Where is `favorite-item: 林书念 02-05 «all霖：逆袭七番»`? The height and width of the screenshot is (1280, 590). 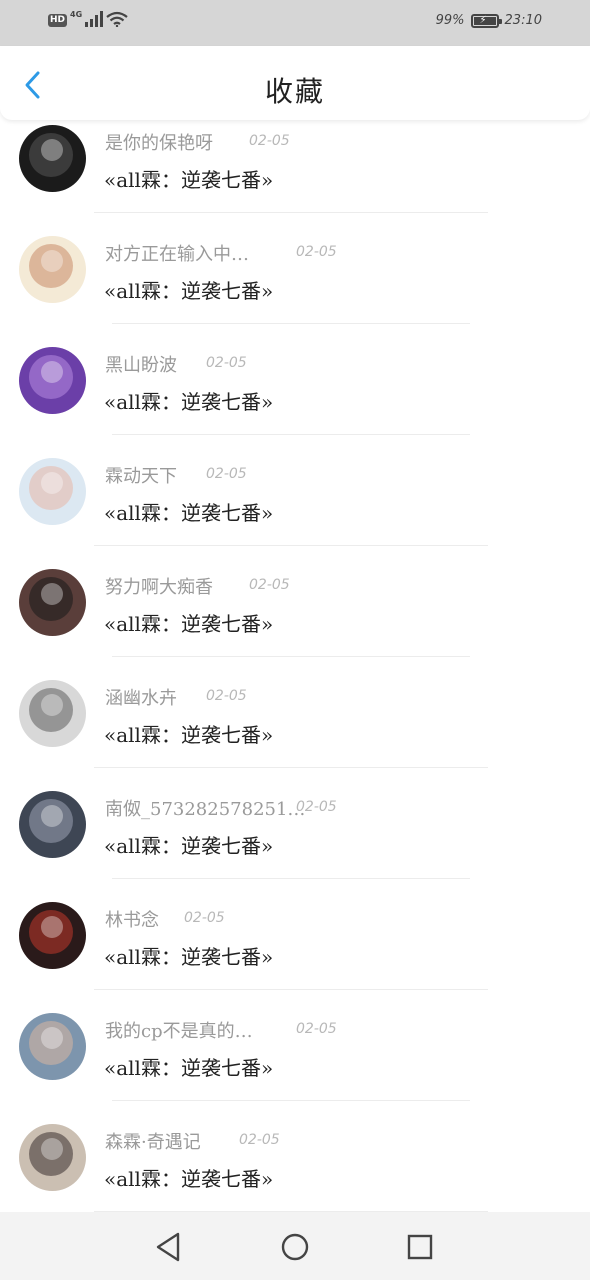 favorite-item: 林书念 02-05 «all霖：逆袭七番» is located at coordinates (295, 952).